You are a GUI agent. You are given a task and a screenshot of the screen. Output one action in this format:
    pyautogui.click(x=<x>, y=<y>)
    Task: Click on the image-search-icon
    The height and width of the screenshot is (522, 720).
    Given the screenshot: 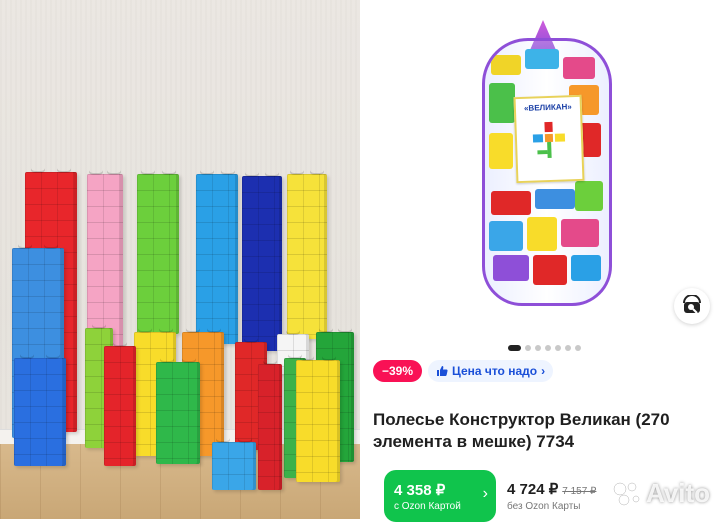 What is the action you would take?
    pyautogui.click(x=692, y=304)
    